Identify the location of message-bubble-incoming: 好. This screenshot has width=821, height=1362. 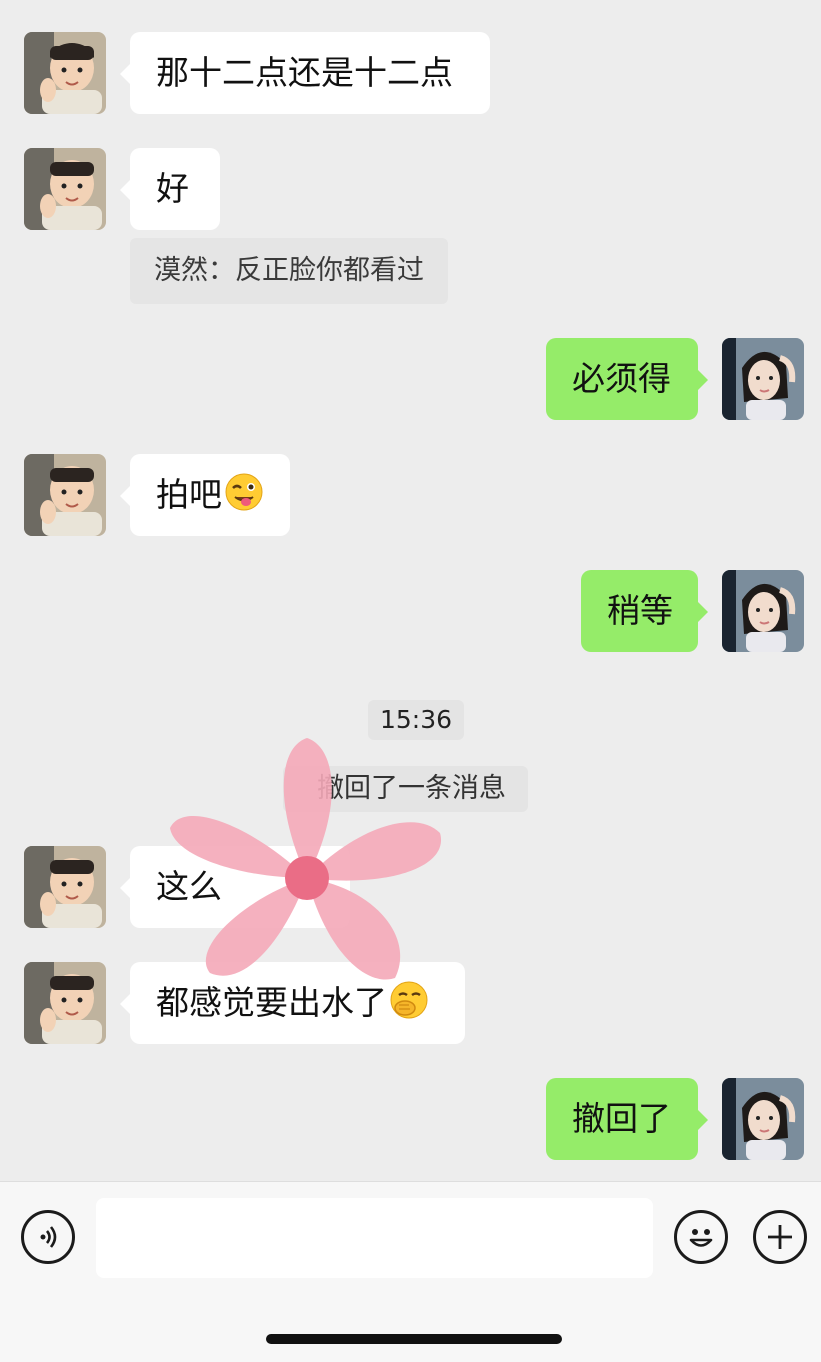
(170, 189).